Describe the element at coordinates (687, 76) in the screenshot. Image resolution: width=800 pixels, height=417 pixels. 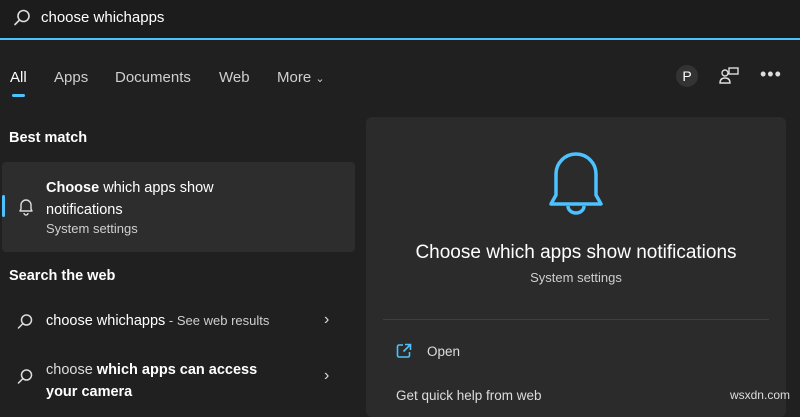
I see `avatar: P` at that location.